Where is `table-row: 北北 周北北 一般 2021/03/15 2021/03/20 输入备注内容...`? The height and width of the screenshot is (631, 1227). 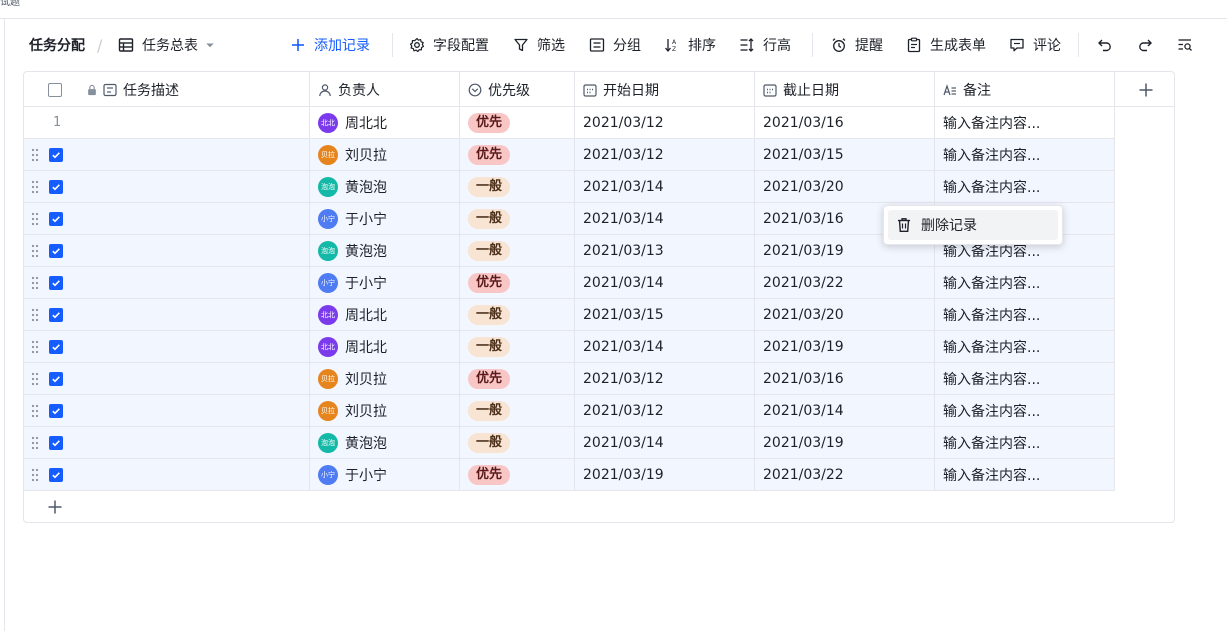 table-row: 北北 周北北 一般 2021/03/15 2021/03/20 输入备注内容... is located at coordinates (569, 315).